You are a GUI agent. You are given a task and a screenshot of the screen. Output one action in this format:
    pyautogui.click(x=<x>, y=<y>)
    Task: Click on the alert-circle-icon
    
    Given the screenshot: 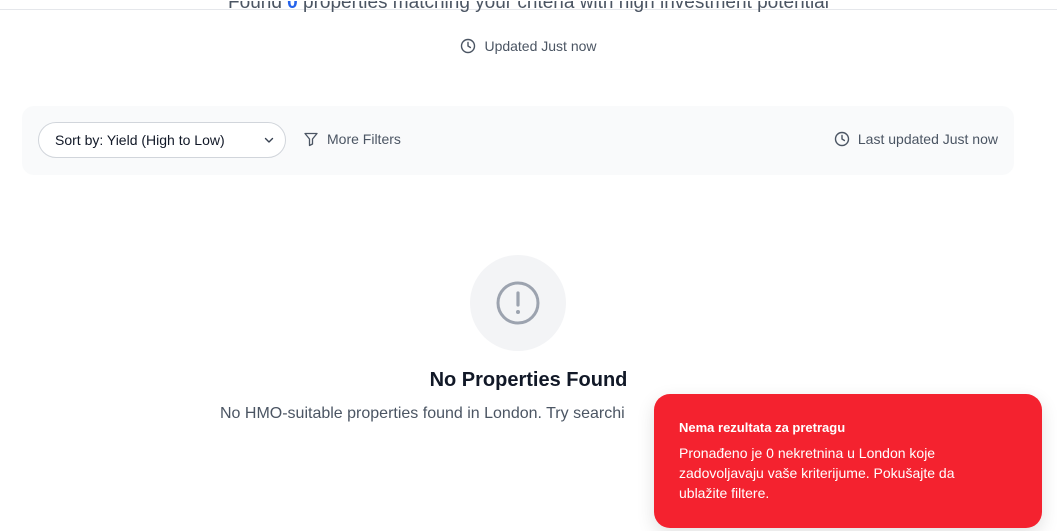 What is the action you would take?
    pyautogui.click(x=518, y=303)
    